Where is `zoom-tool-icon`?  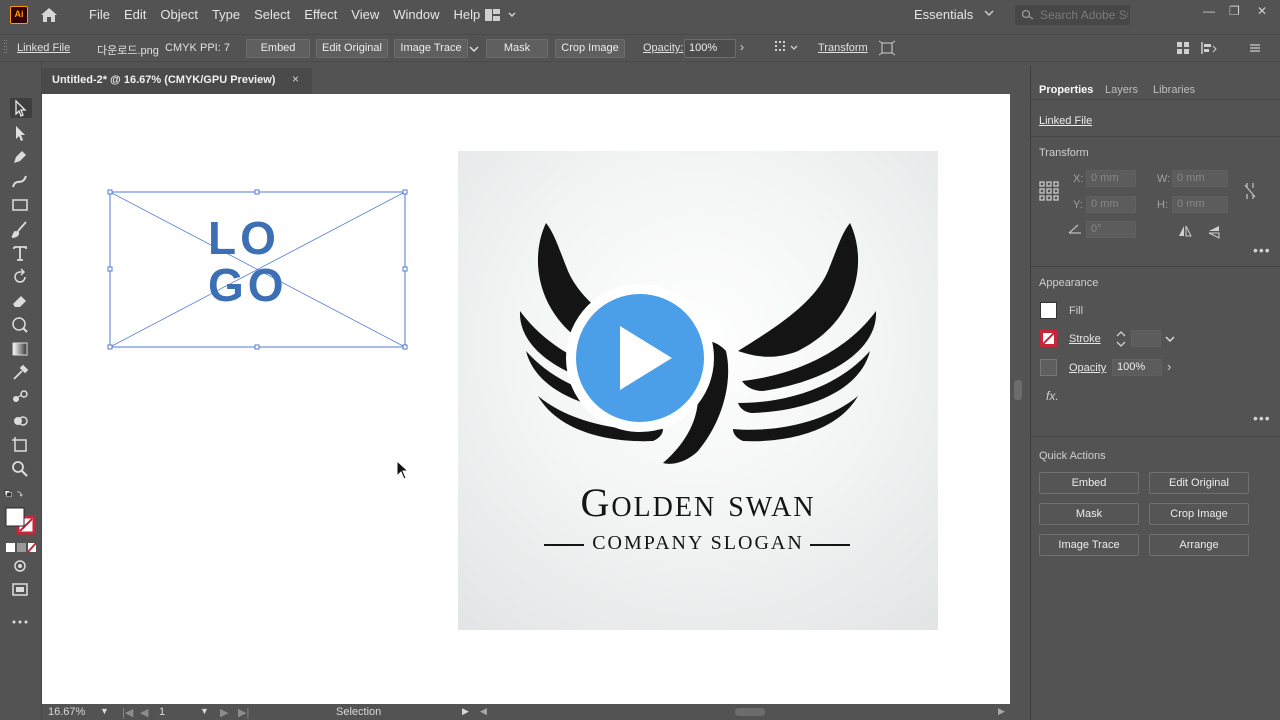 zoom-tool-icon is located at coordinates (21, 469).